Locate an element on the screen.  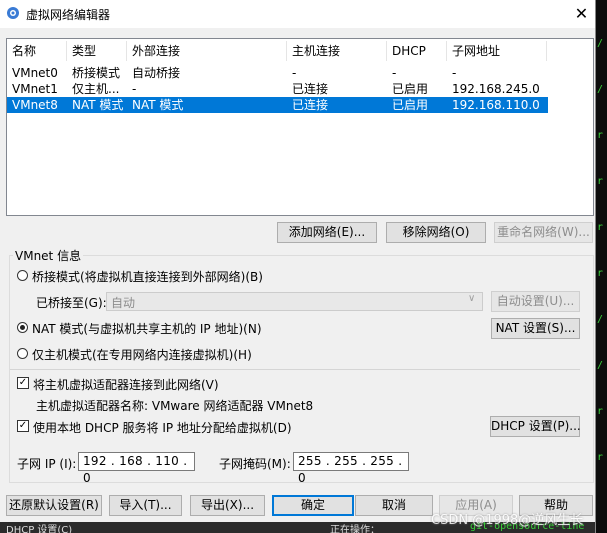
cell-name: VMnet0 is located at coordinates (35, 73).